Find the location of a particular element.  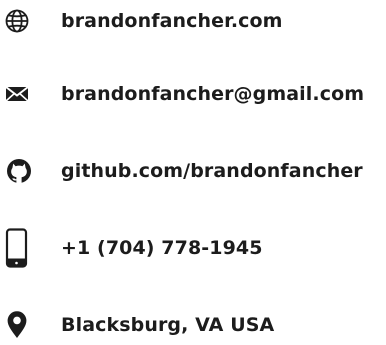

mobile-phone-icon is located at coordinates (22, 248).